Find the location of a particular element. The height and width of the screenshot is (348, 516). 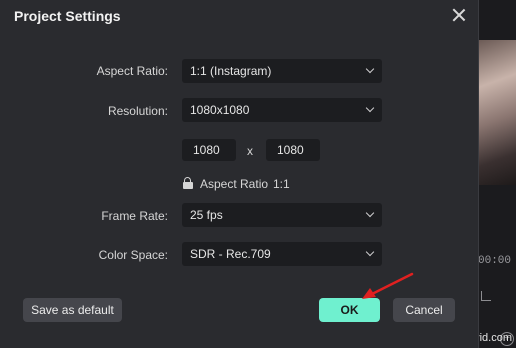

cancel-button: Cancel is located at coordinates (424, 310).